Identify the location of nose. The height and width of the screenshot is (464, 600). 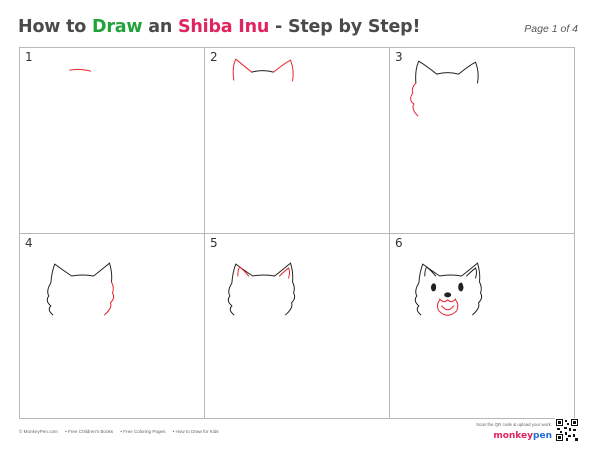
(448, 294).